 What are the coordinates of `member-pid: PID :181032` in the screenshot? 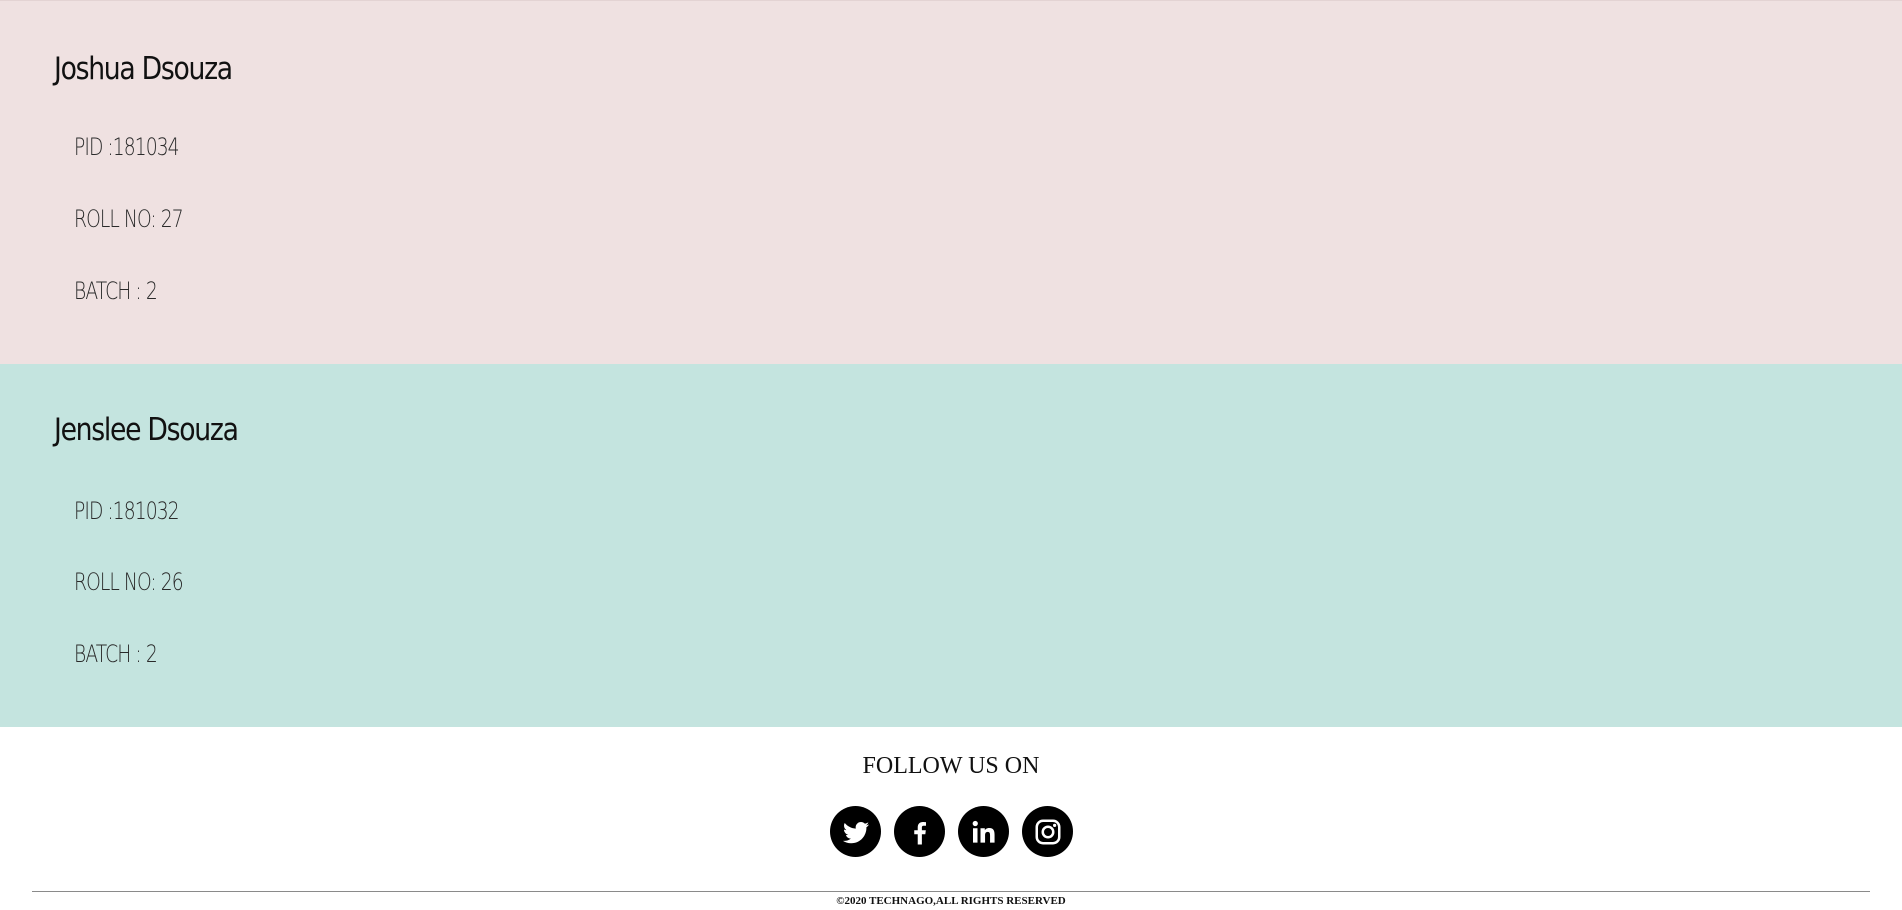 It's located at (127, 511).